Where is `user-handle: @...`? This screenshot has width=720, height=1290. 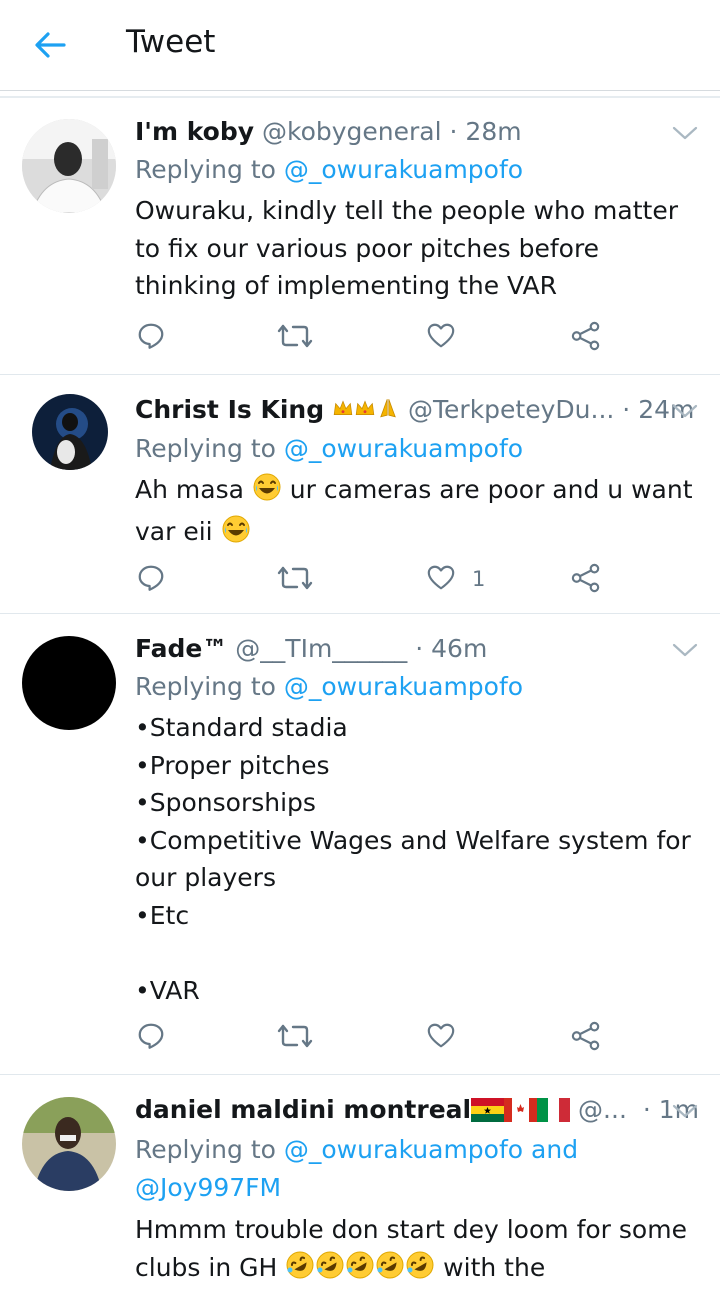 user-handle: @... is located at coordinates (602, 1109).